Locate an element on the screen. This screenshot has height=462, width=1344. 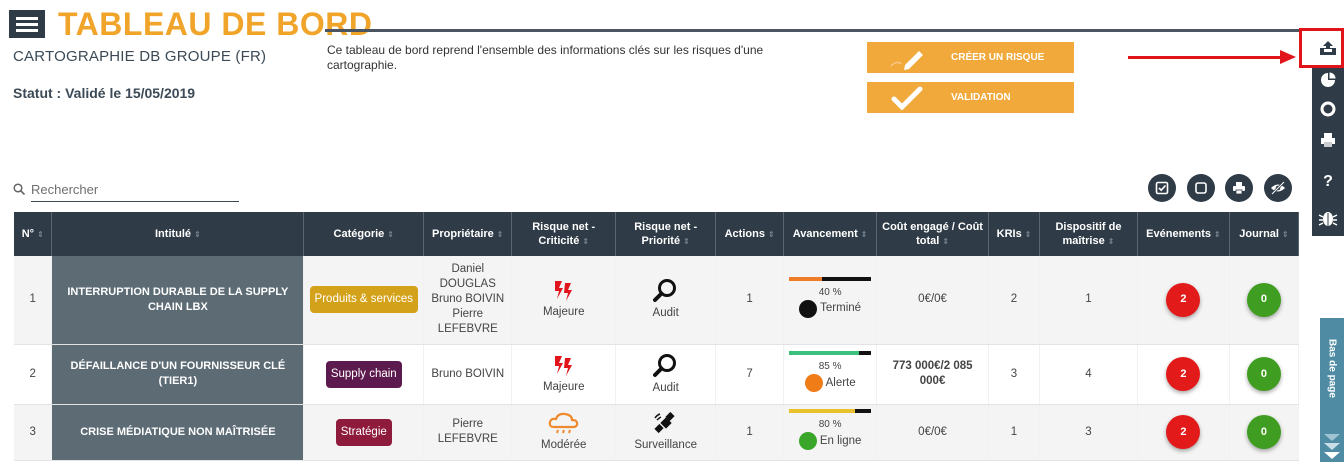
progress-state: Terminé is located at coordinates (830, 308).